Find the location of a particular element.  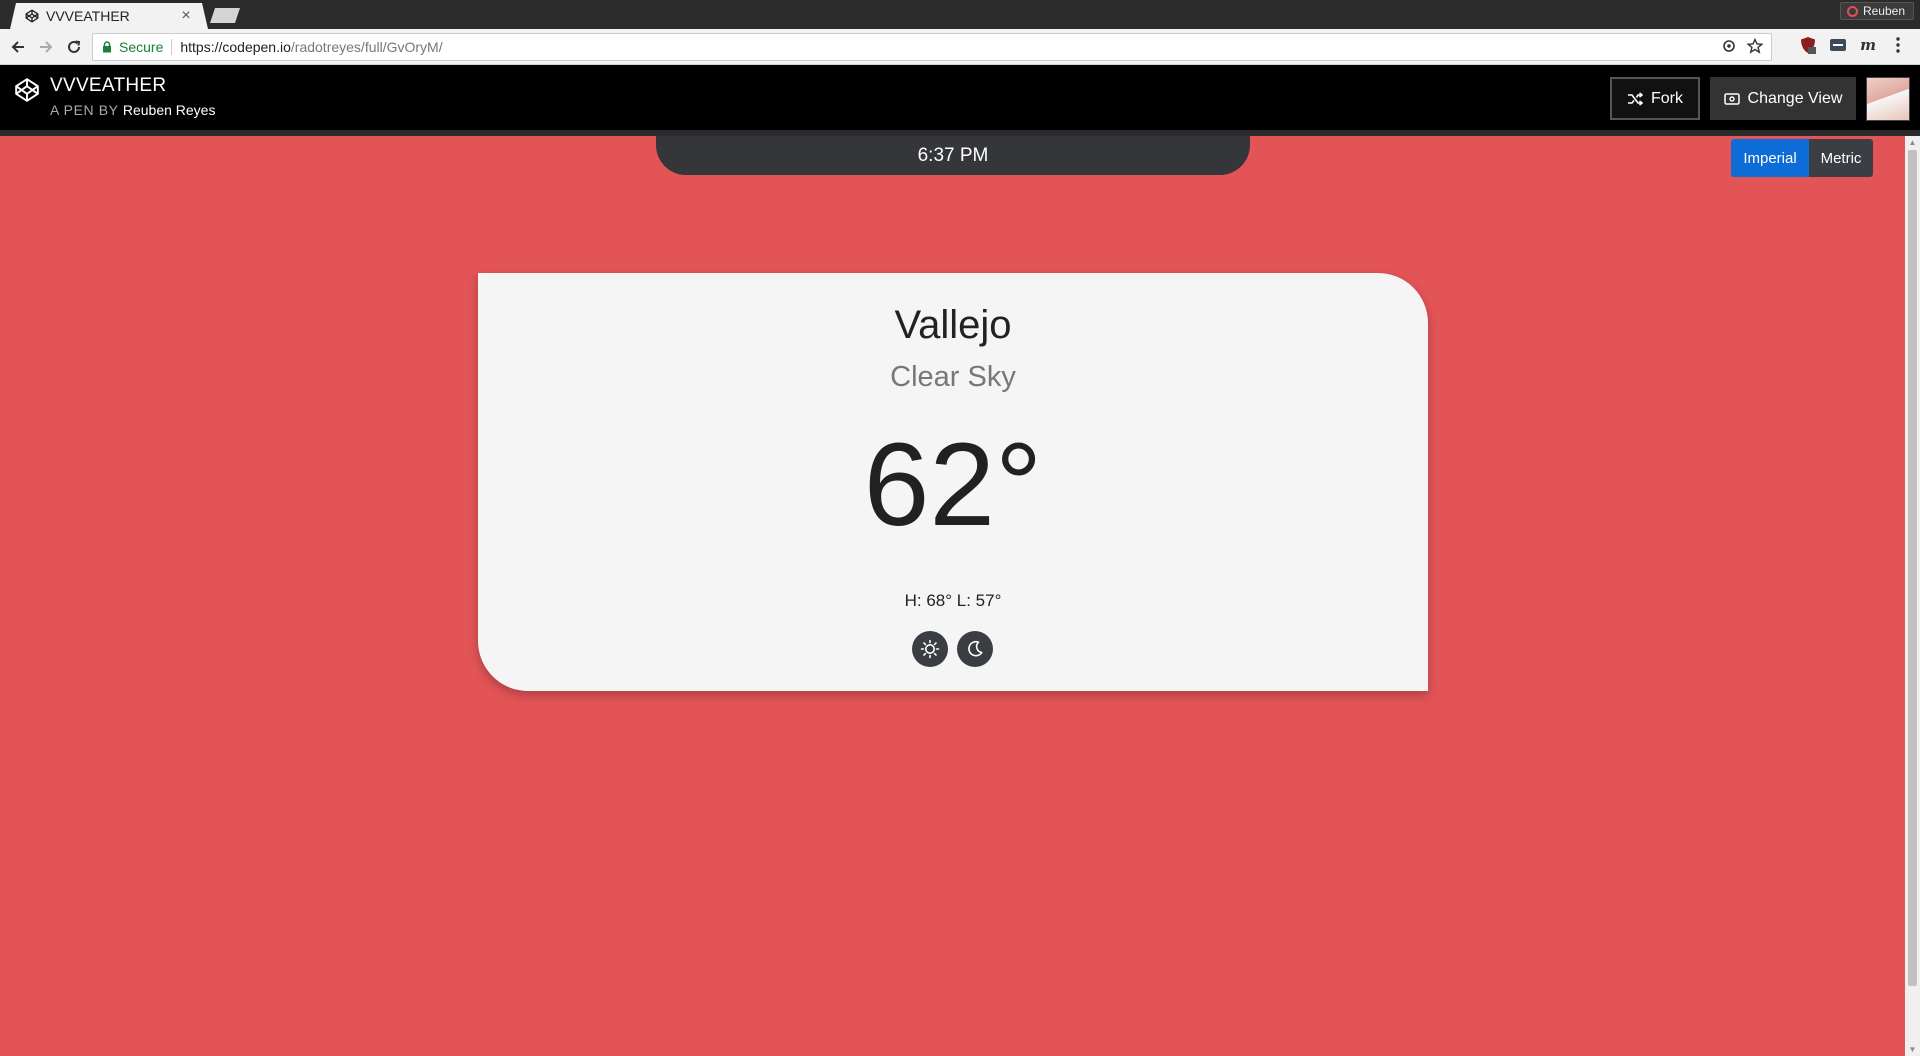

pen-by-label: A PEN BY is located at coordinates (84, 110).